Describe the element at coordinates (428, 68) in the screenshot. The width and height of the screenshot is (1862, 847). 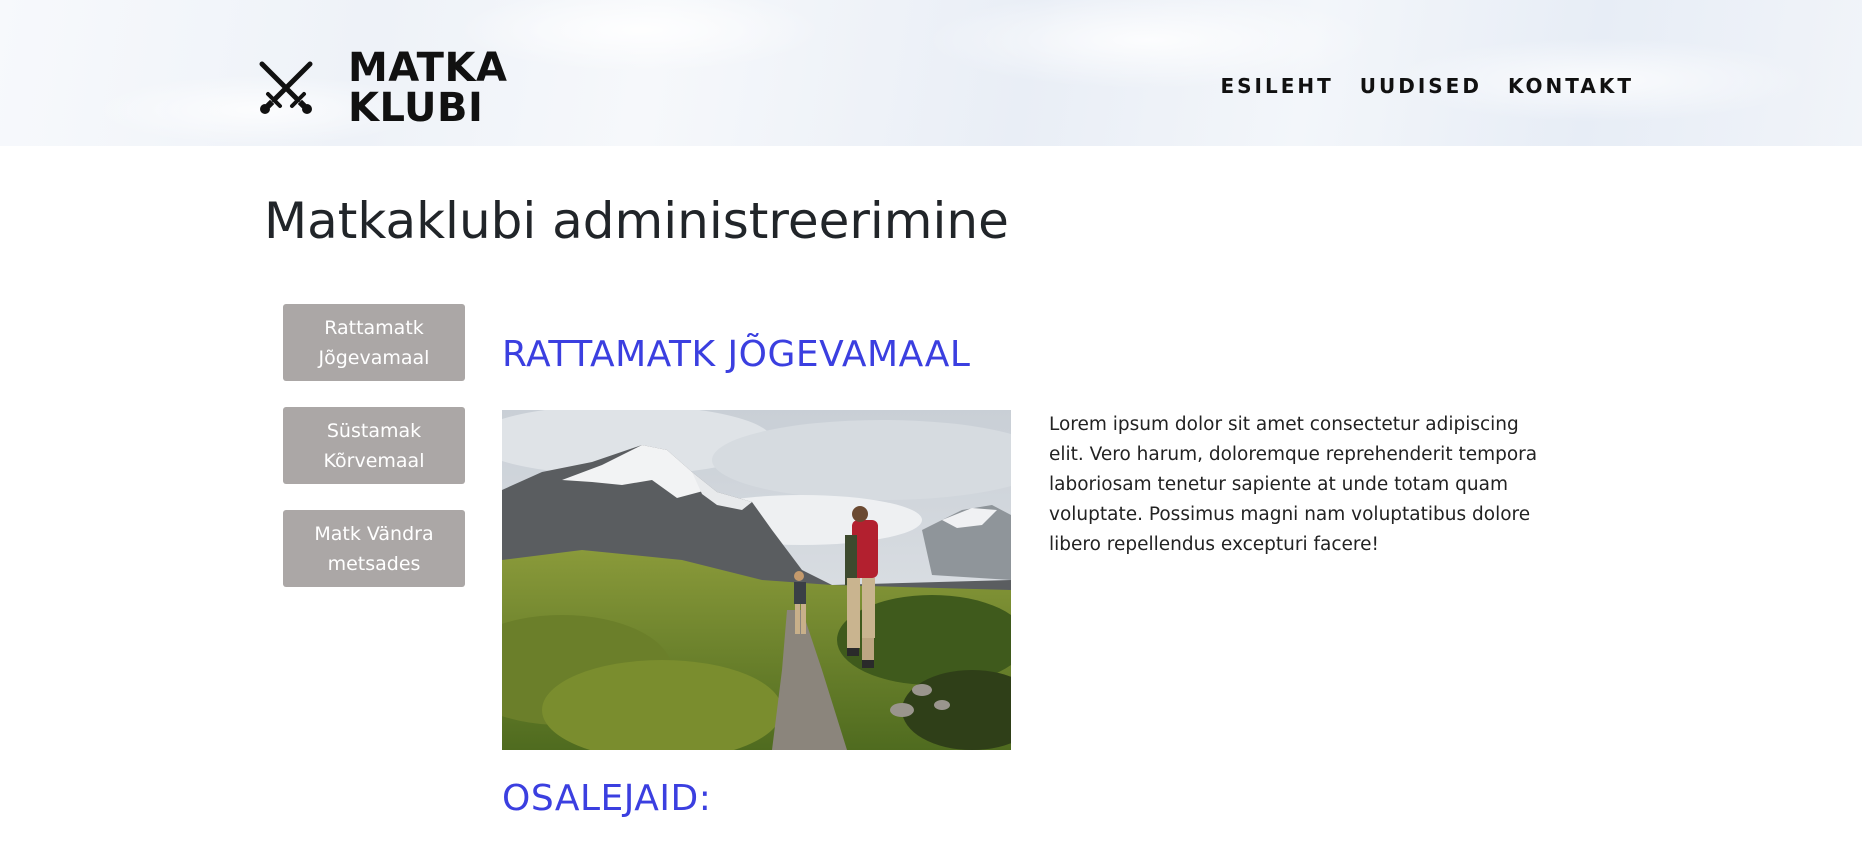
I see `logo-line-1: MATKA` at that location.